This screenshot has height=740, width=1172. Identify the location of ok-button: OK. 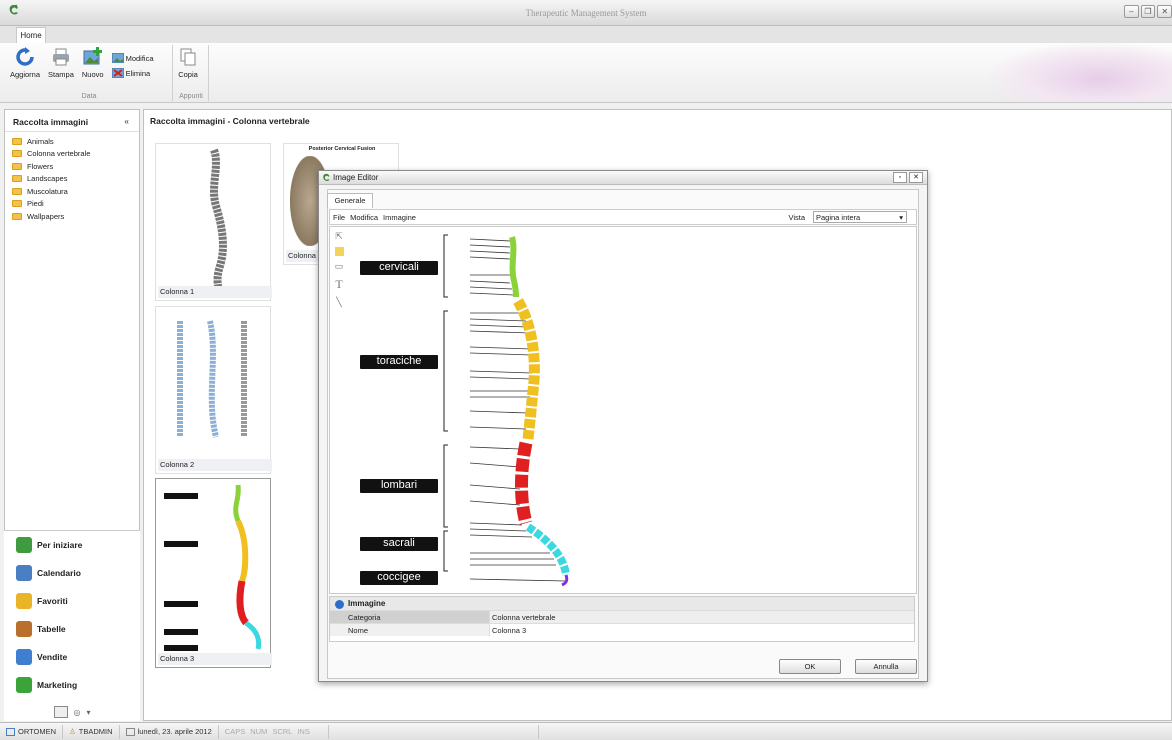
(810, 666).